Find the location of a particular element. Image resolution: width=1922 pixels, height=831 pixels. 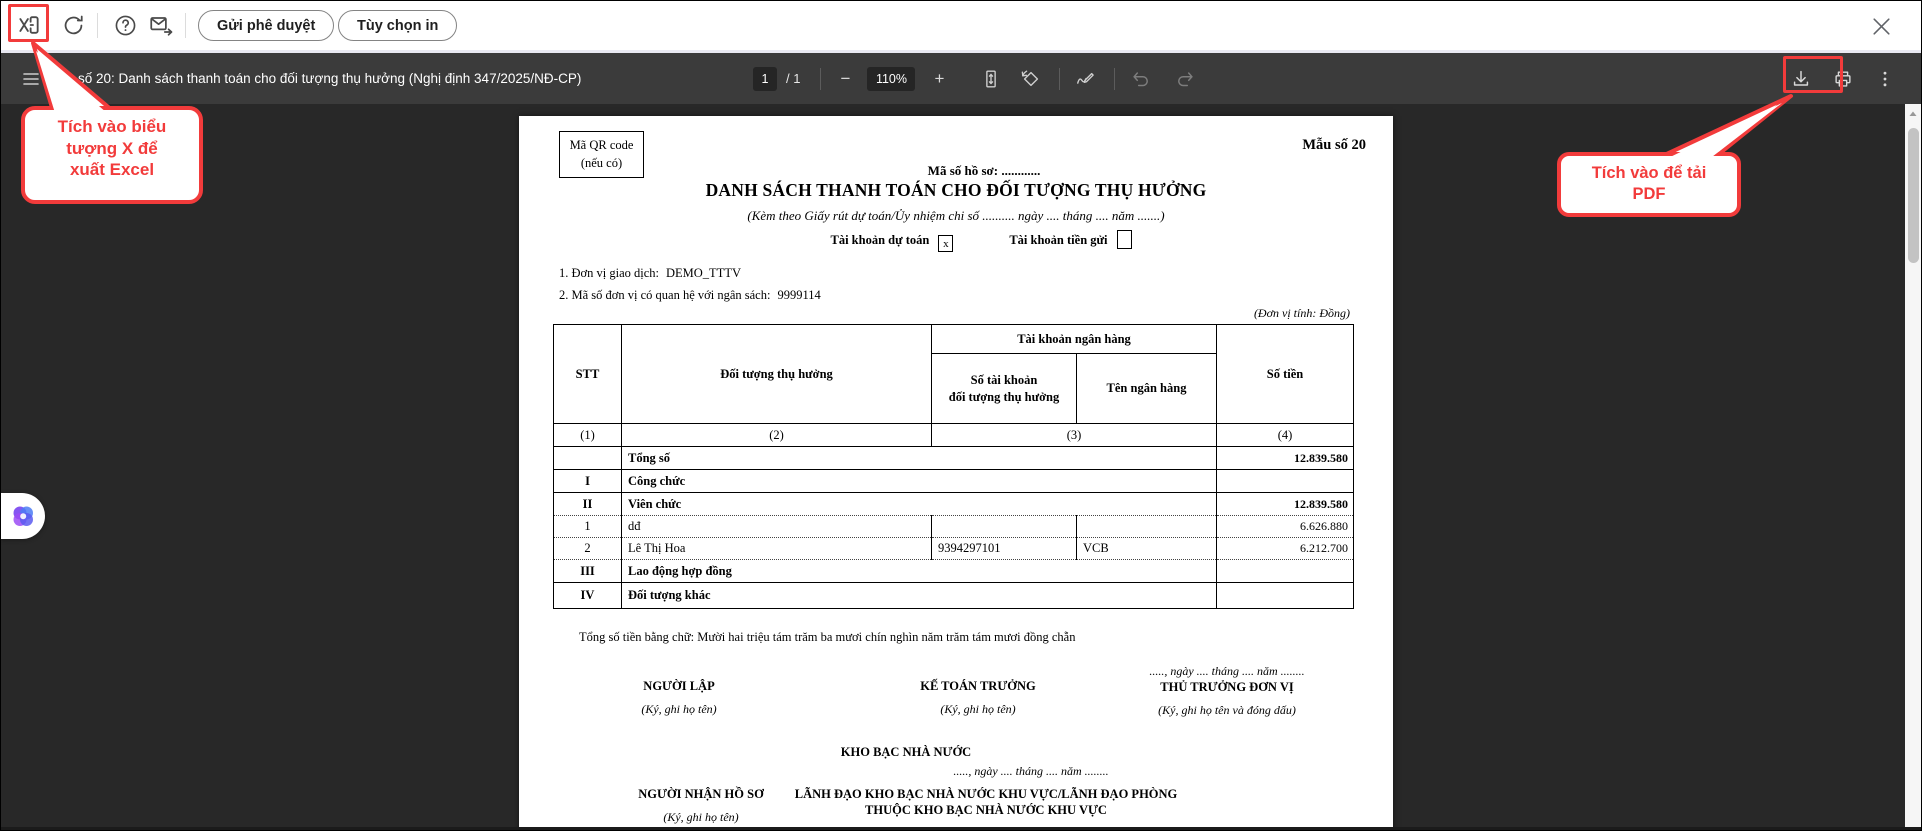

fit-page-icon is located at coordinates (991, 78).